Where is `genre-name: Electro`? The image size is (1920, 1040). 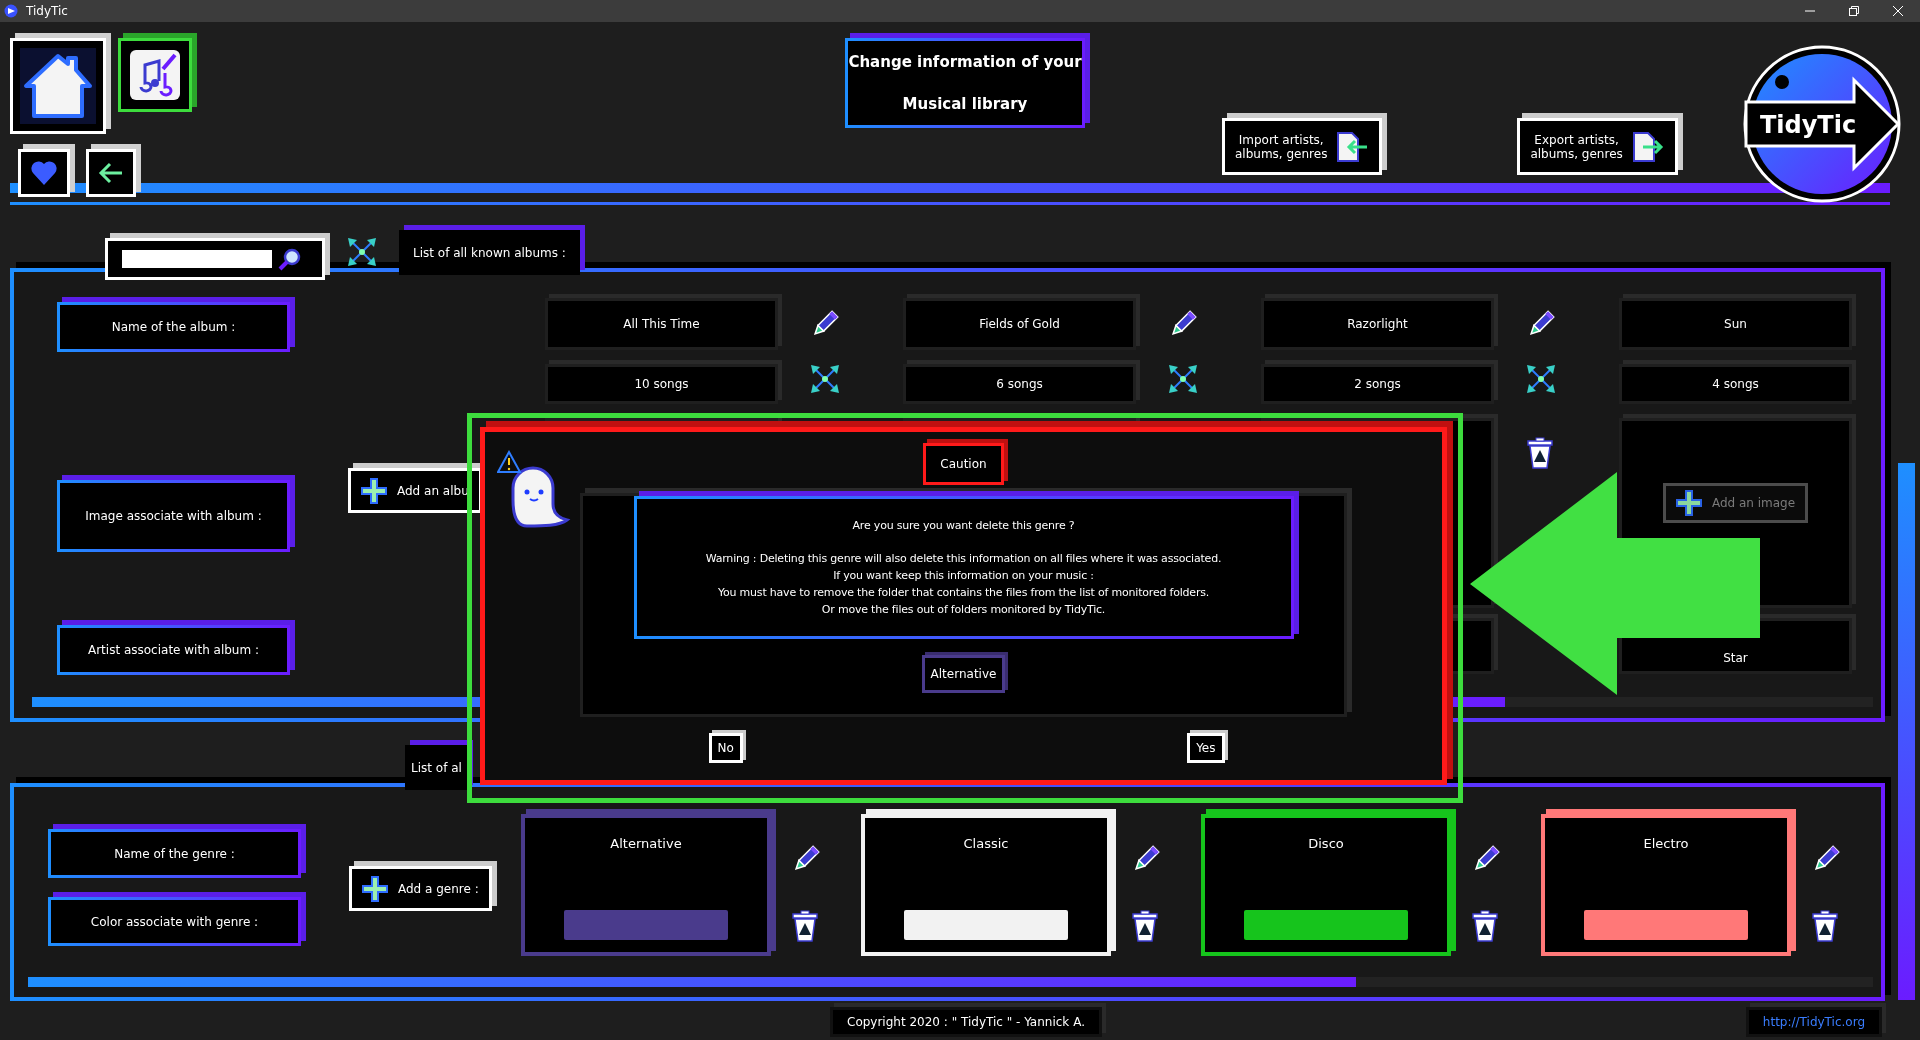
genre-name: Electro is located at coordinates (1666, 843).